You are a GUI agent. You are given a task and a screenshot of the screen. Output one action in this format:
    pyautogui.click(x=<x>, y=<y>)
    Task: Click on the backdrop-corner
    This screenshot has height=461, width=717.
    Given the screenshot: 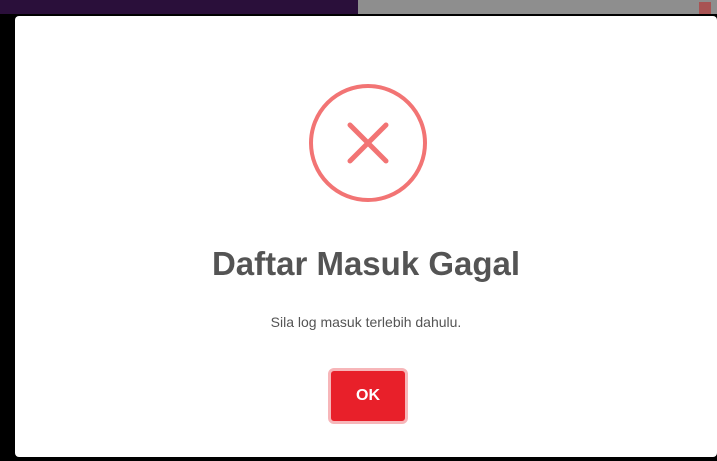 What is the action you would take?
    pyautogui.click(x=705, y=8)
    